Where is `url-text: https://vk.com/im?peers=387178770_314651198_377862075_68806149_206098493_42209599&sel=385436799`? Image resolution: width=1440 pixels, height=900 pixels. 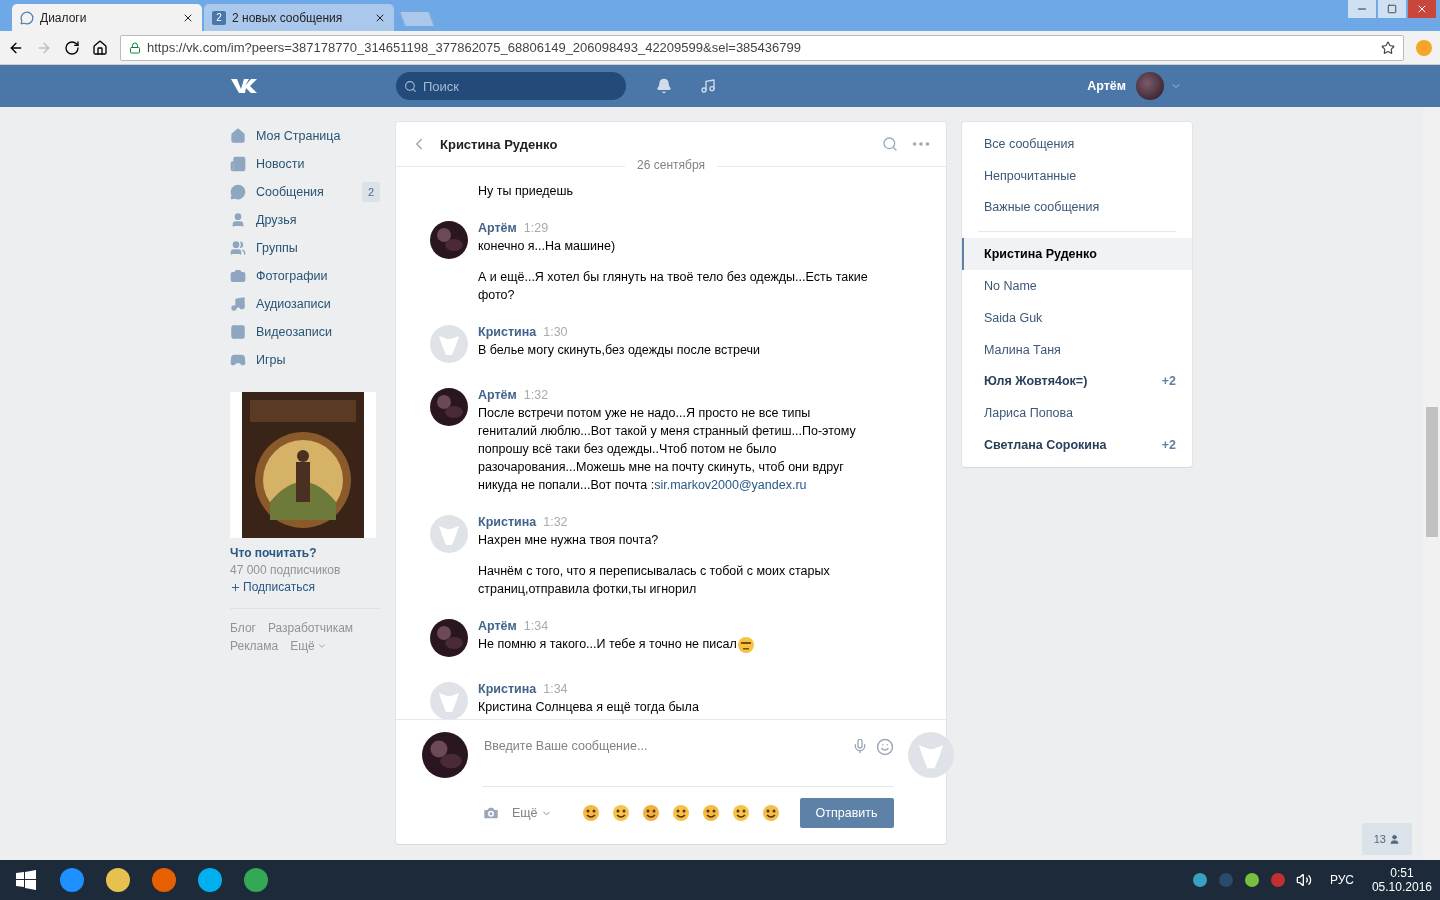
url-text: https://vk.com/im?peers=387178770_314651198_377862075_68806149_206098493_42209599&sel=385436799 is located at coordinates (474, 47).